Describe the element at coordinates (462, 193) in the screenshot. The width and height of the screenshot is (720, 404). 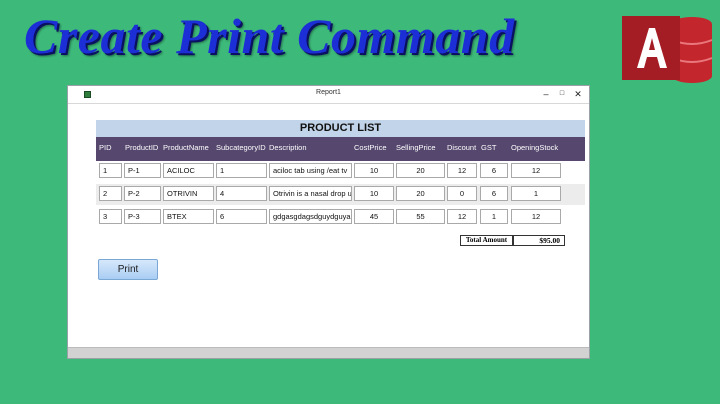
I see `cell-discount: 0` at that location.